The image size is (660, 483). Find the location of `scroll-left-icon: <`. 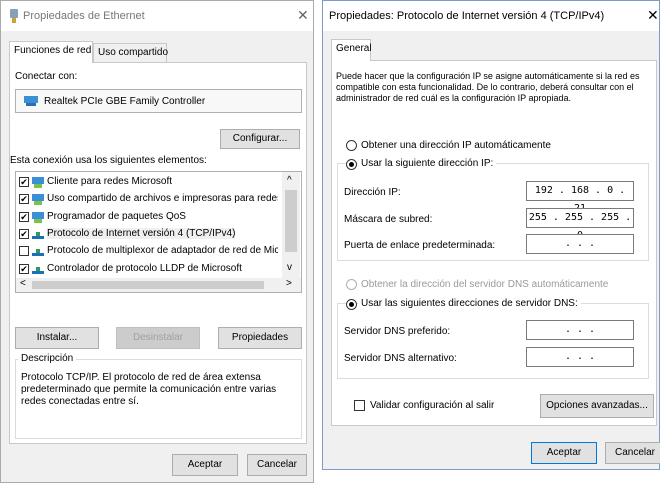

scroll-left-icon: < is located at coordinates (23, 283).